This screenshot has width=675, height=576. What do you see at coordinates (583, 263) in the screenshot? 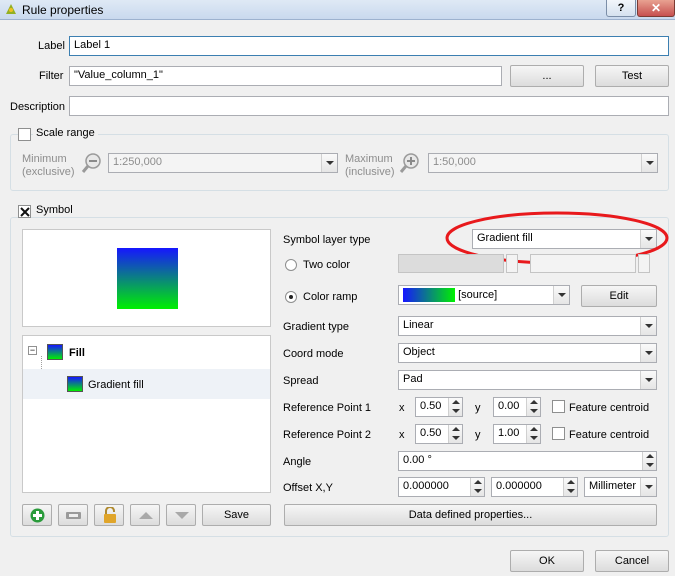
I see `color2-button` at bounding box center [583, 263].